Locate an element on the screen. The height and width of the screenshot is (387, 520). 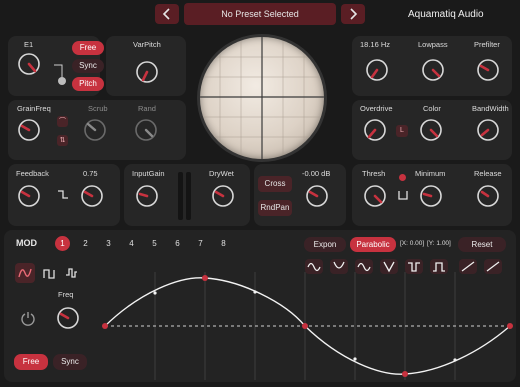
free-button: Free is located at coordinates (88, 48).